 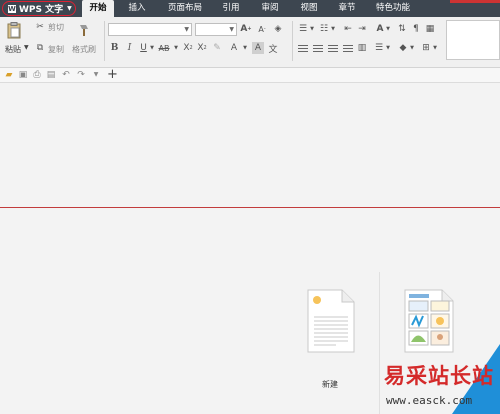 What do you see at coordinates (439, 375) in the screenshot?
I see `watermark-text: 易采站长站` at bounding box center [439, 375].